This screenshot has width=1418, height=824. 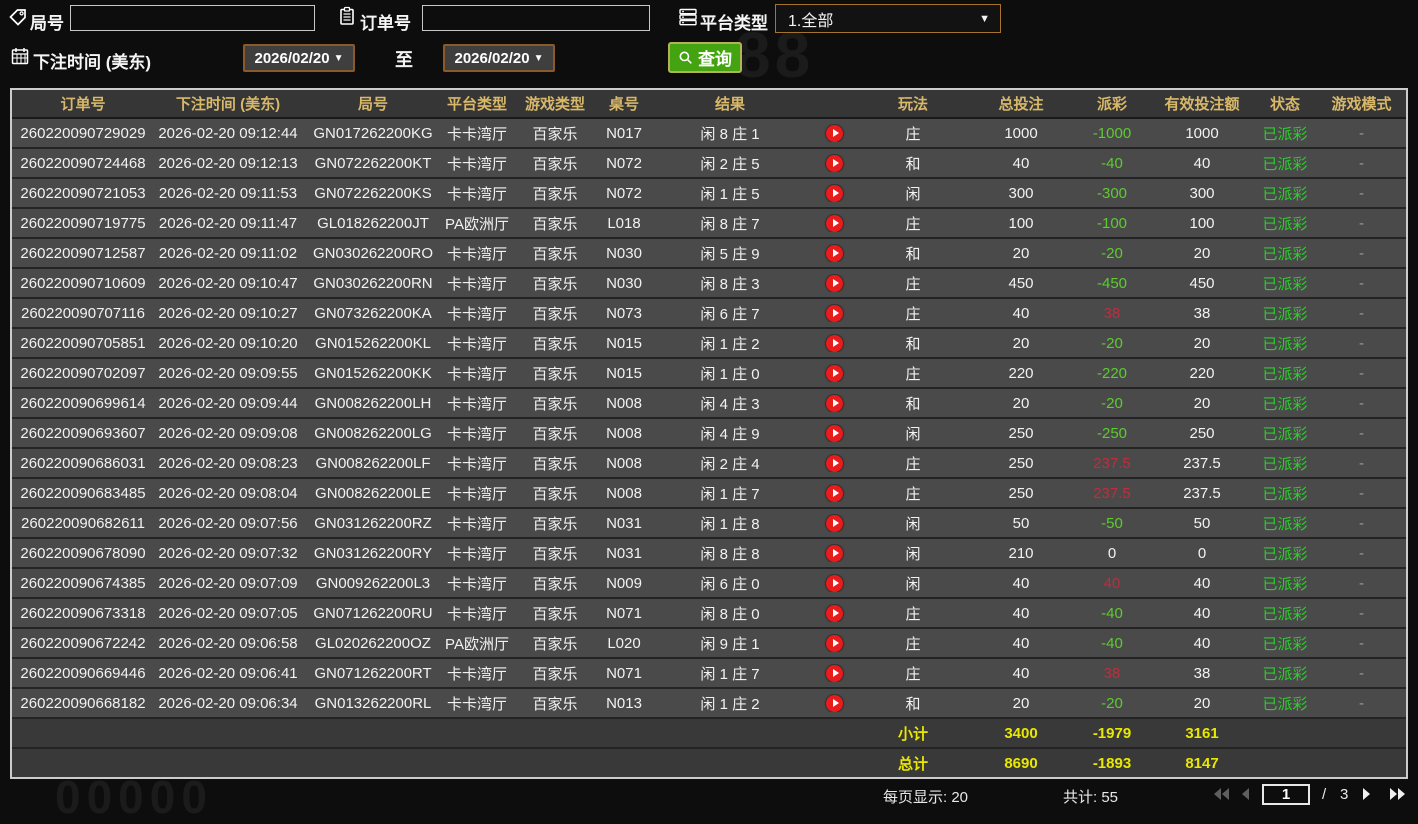 What do you see at coordinates (373, 343) in the screenshot?
I see `cell-game-no: GN015262200KL` at bounding box center [373, 343].